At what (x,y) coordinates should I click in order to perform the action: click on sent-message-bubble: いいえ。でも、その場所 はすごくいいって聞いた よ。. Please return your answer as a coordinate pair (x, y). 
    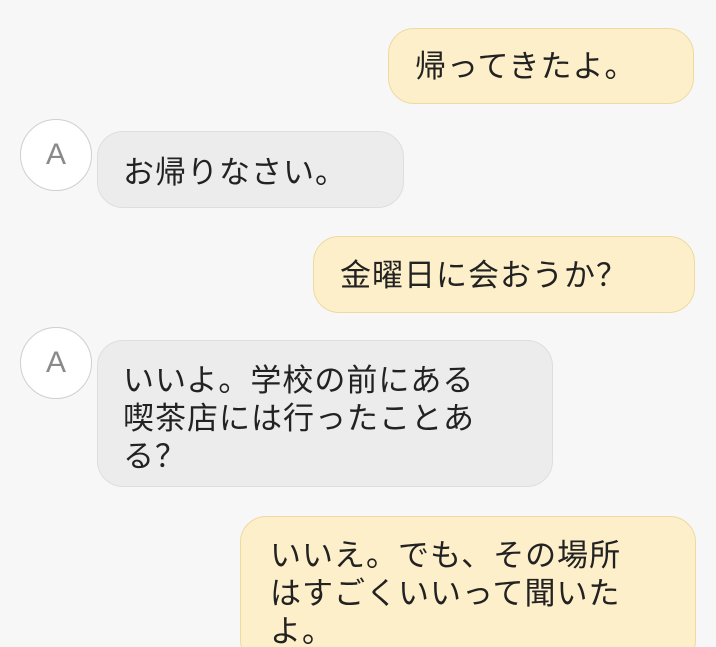
    Looking at the image, I should click on (468, 581).